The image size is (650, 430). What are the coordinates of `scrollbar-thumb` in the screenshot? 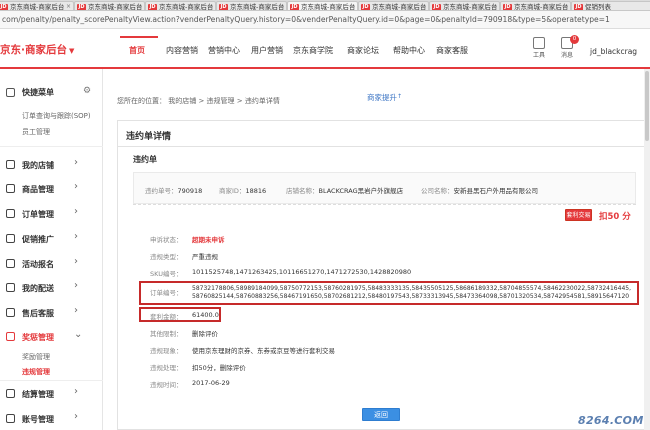 It's located at (647, 106).